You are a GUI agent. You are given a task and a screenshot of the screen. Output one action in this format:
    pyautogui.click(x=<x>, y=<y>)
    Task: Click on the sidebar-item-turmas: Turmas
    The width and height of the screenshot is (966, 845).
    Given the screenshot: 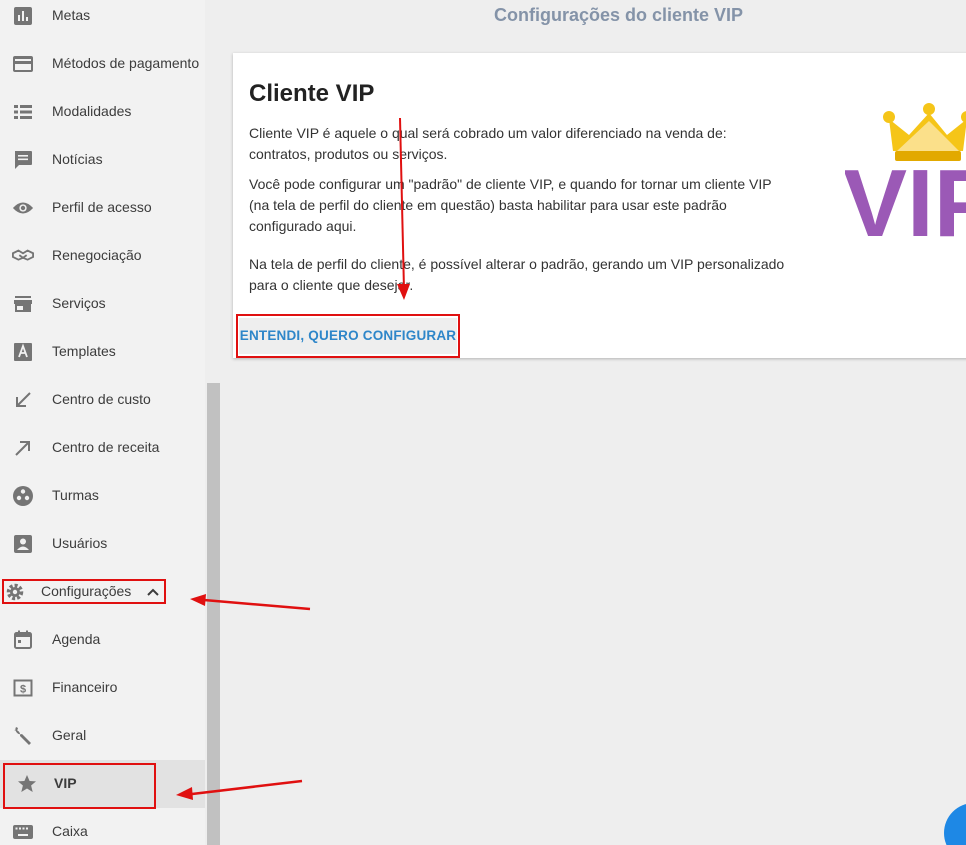 What is the action you would take?
    pyautogui.click(x=102, y=496)
    